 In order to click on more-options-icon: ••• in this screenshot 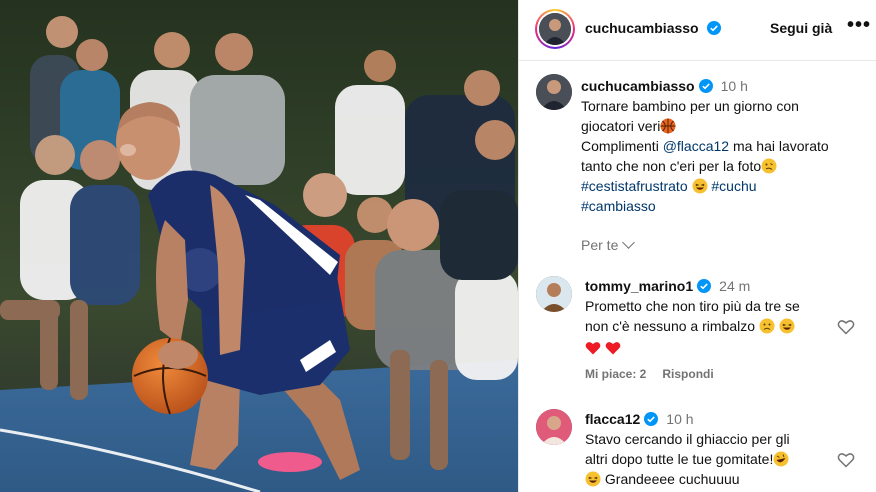, I will do `click(859, 25)`.